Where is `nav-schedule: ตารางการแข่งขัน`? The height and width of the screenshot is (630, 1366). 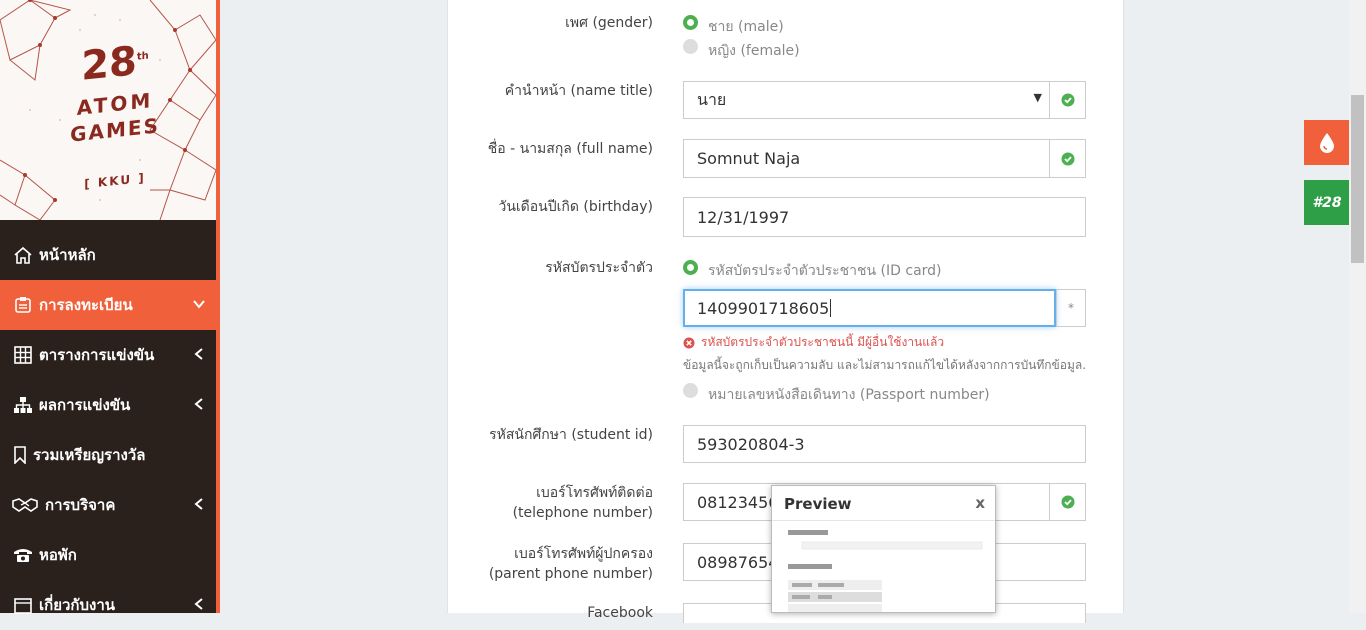
nav-schedule: ตารางการแข่งขัน is located at coordinates (108, 355).